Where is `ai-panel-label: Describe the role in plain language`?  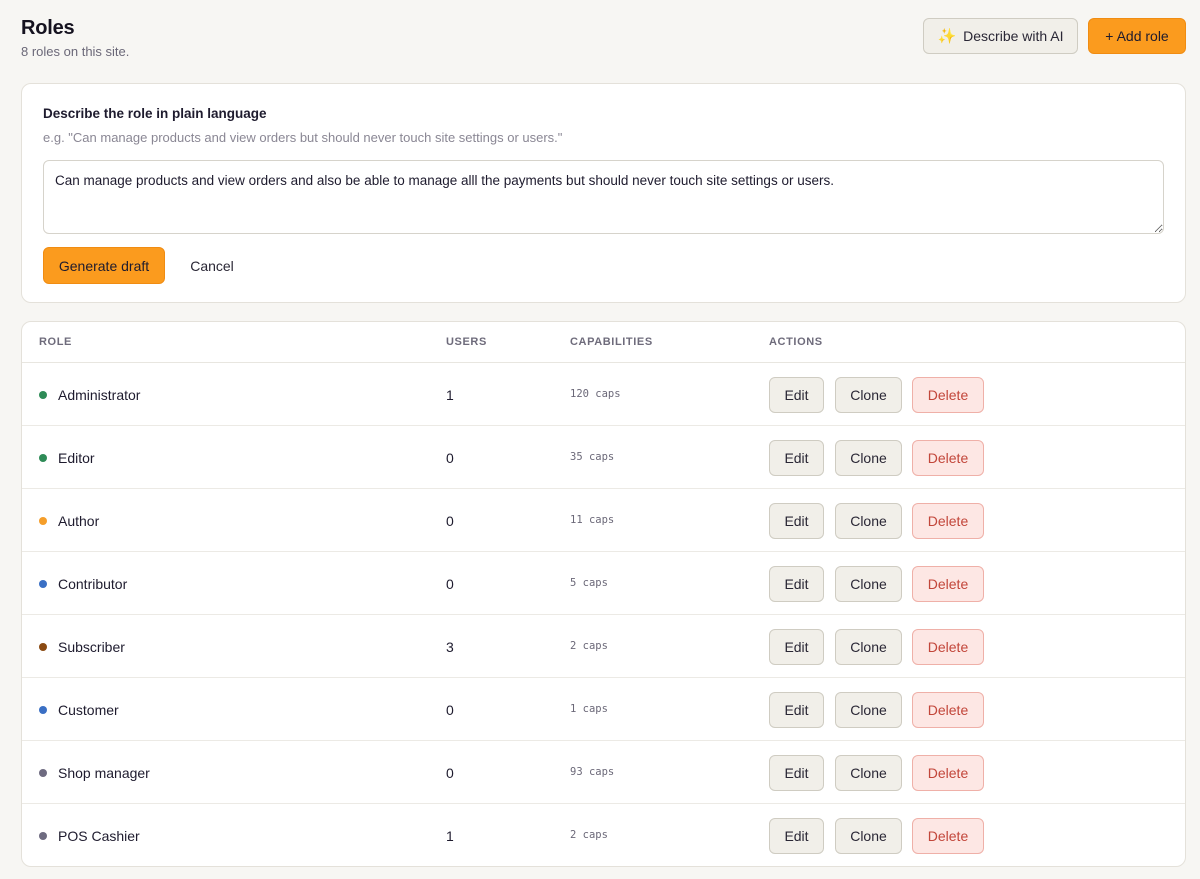
ai-panel-label: Describe the role in plain language is located at coordinates (155, 113).